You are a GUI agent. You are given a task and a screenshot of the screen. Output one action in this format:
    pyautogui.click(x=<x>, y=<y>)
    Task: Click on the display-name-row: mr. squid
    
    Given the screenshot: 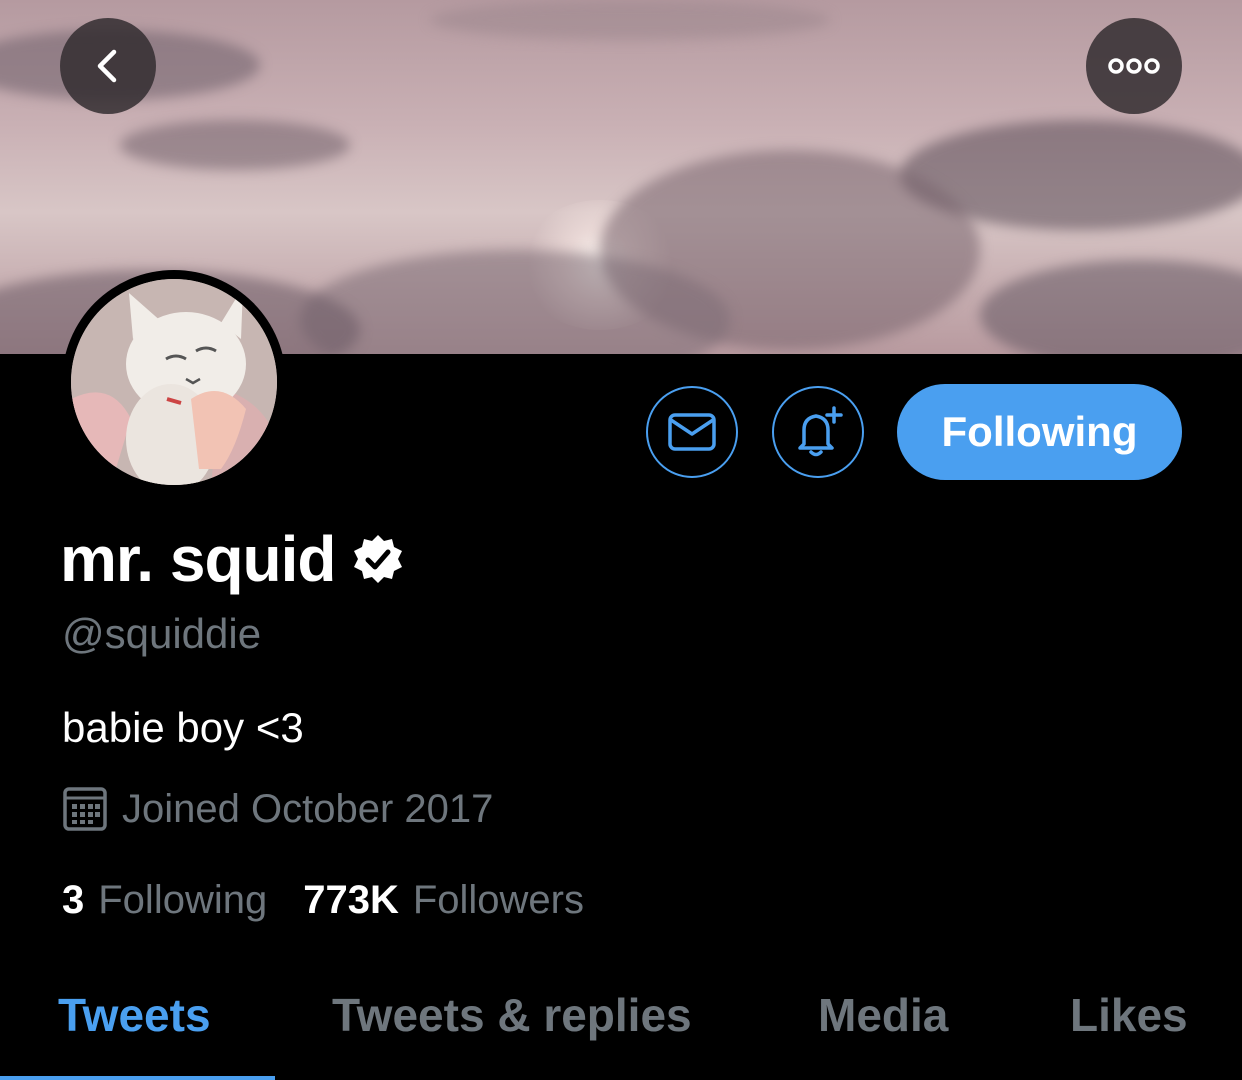 What is the action you would take?
    pyautogui.click(x=232, y=559)
    